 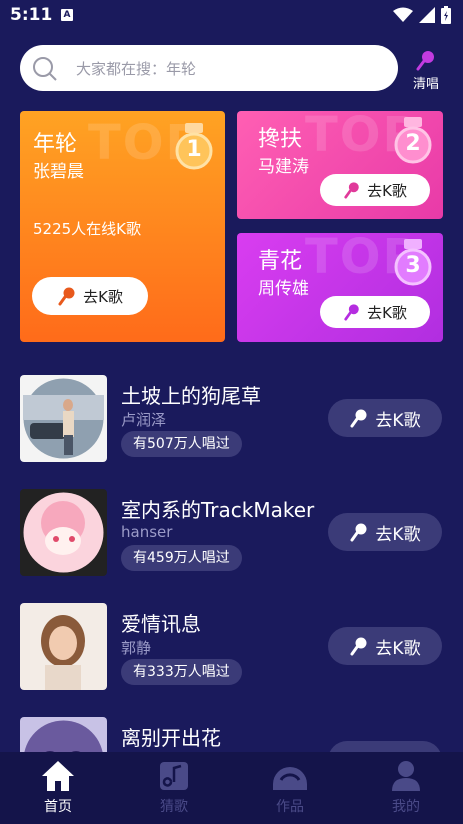 I want to click on status-bar: 5:11 A, so click(x=231, y=15).